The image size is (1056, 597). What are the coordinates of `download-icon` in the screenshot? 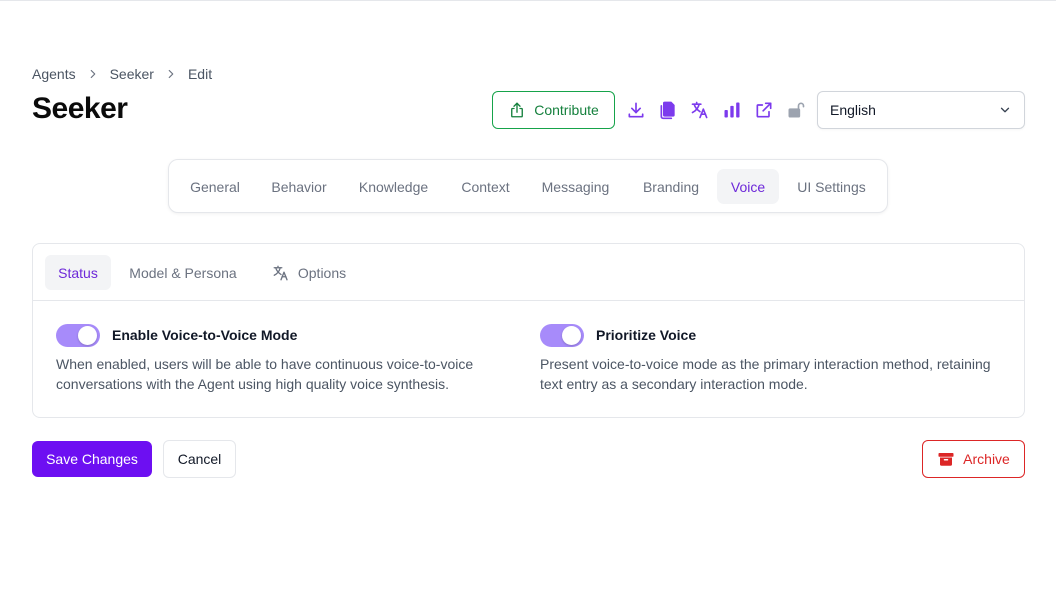 It's located at (636, 110).